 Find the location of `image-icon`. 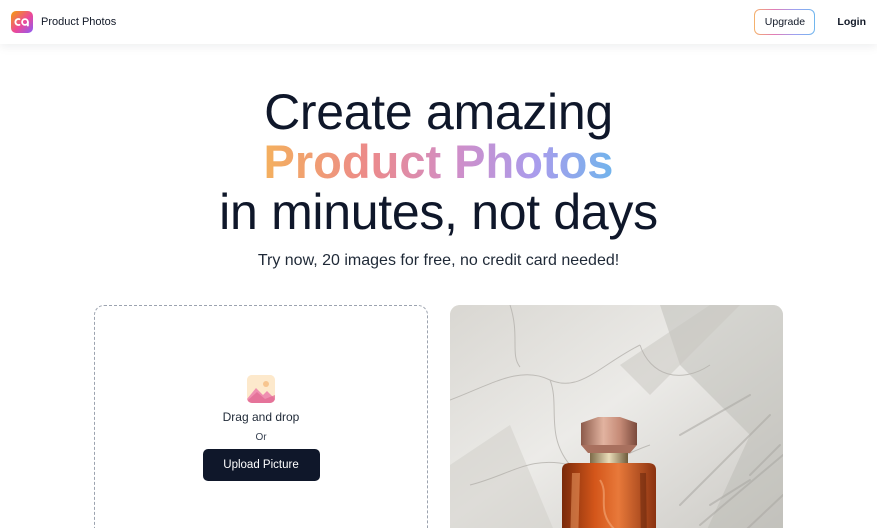

image-icon is located at coordinates (261, 389).